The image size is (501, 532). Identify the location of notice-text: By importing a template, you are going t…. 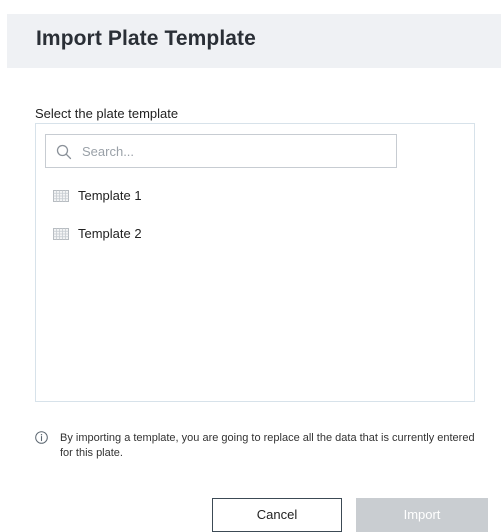
(267, 445).